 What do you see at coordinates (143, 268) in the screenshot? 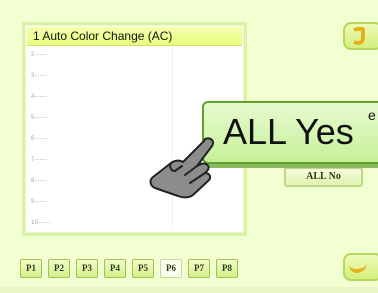
I see `tab-p5: P5` at bounding box center [143, 268].